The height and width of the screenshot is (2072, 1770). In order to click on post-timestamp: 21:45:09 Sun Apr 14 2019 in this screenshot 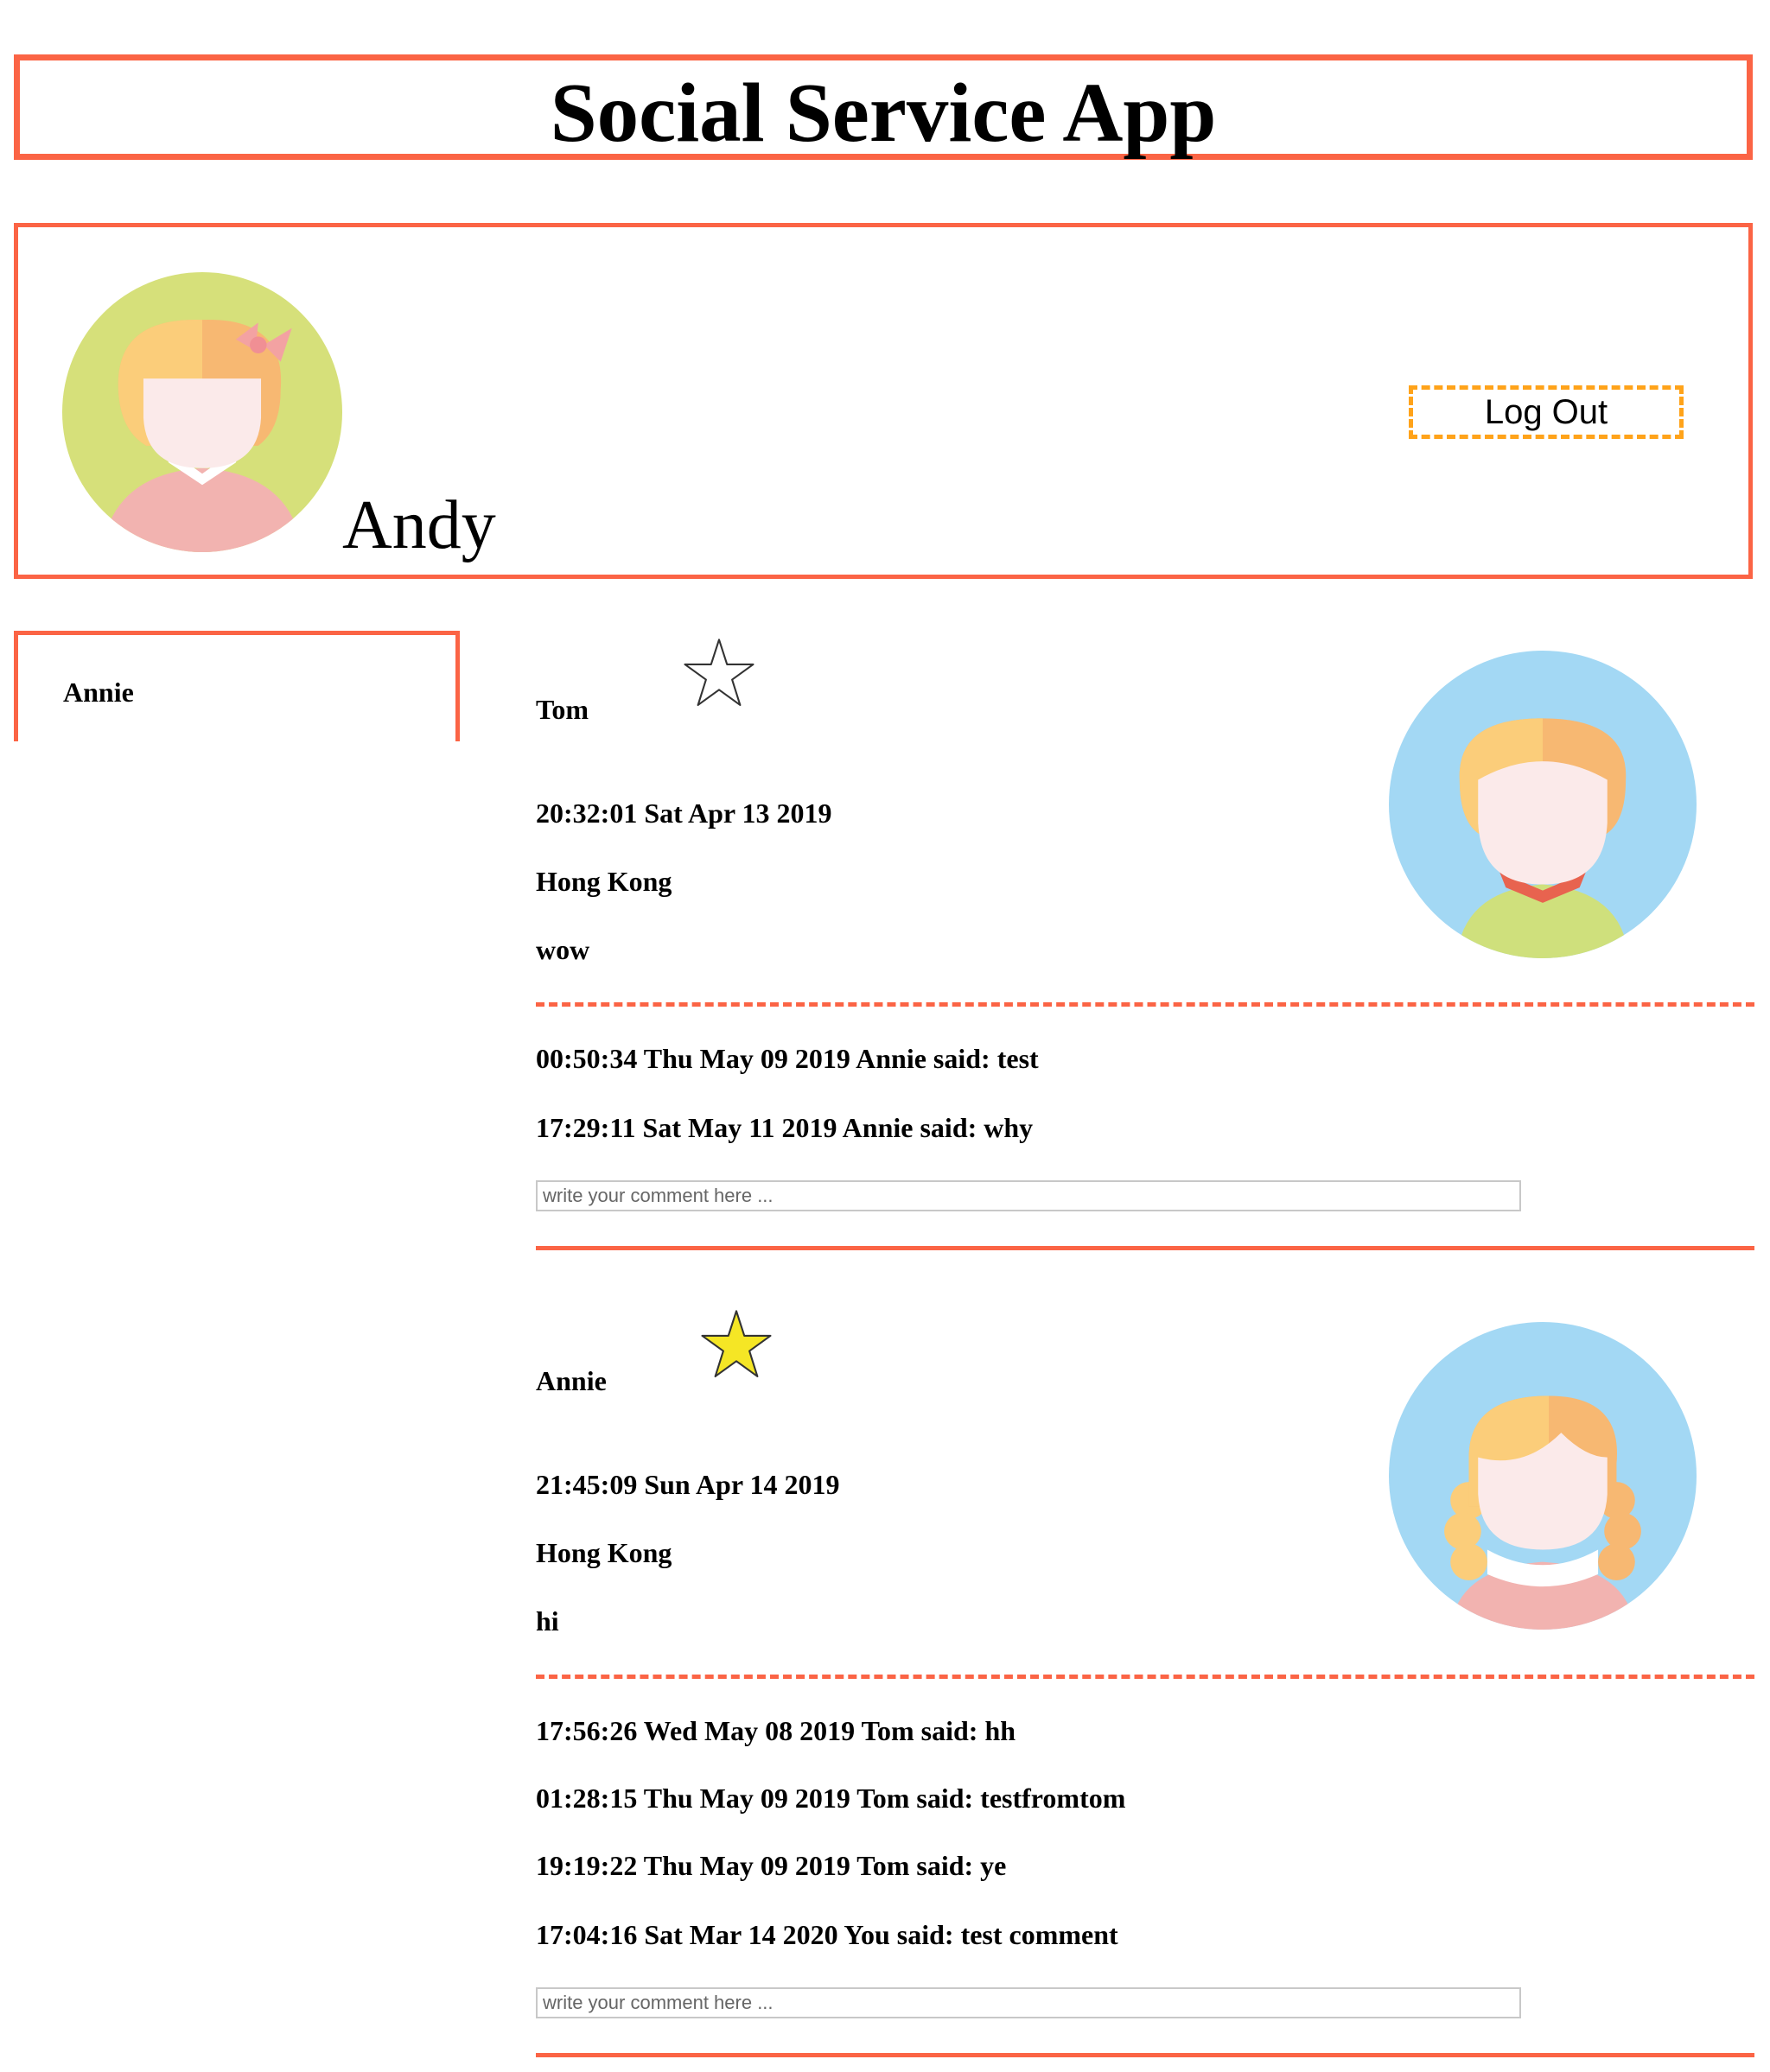, I will do `click(688, 1484)`.